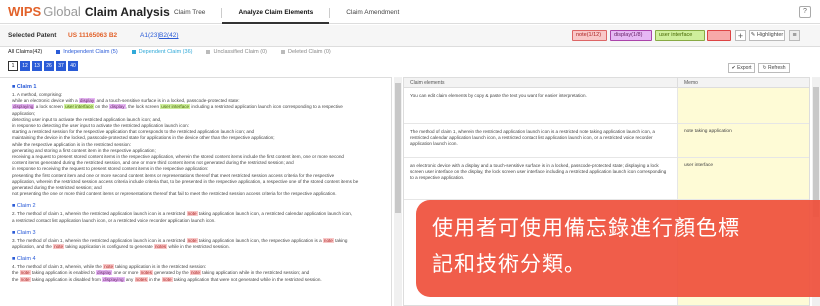 This screenshot has width=820, height=306. I want to click on keyword-tag-display: display(1/8), so click(631, 35).